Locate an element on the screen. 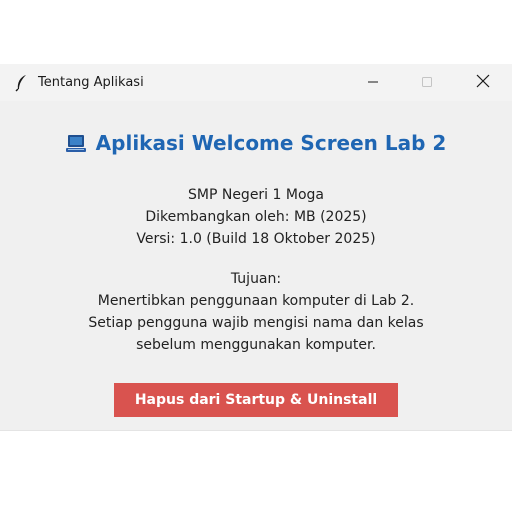 This screenshot has height=512, width=512. computer-icon is located at coordinates (75, 143).